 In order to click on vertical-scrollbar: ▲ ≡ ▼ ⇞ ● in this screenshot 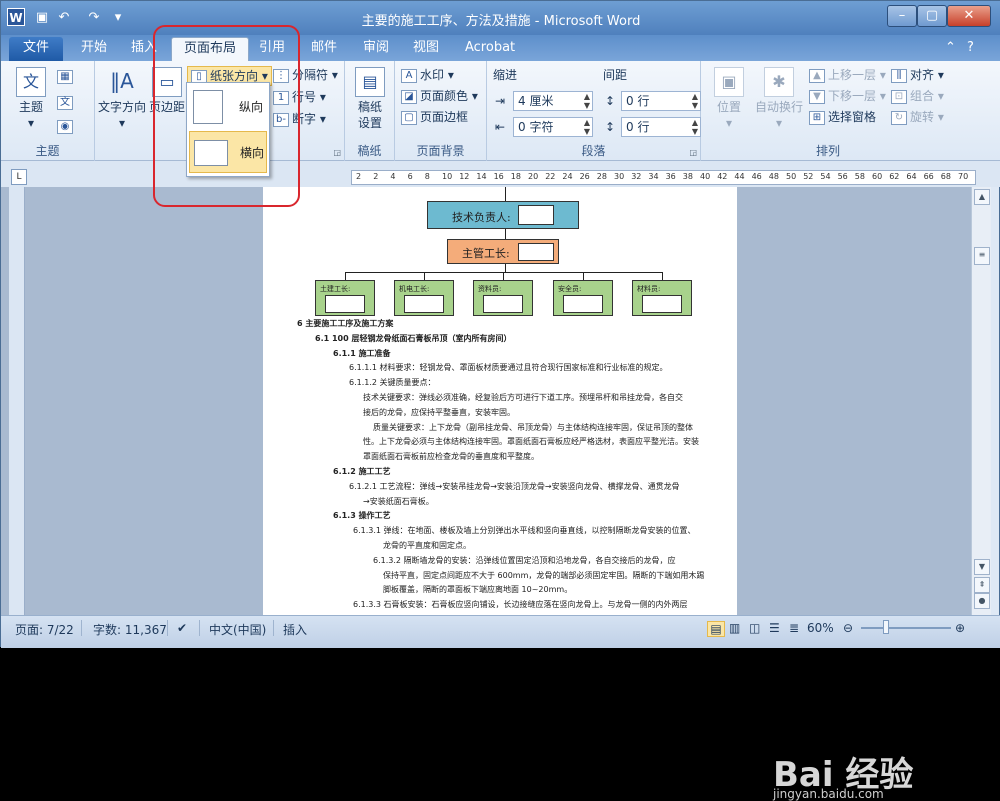, I will do `click(981, 401)`.